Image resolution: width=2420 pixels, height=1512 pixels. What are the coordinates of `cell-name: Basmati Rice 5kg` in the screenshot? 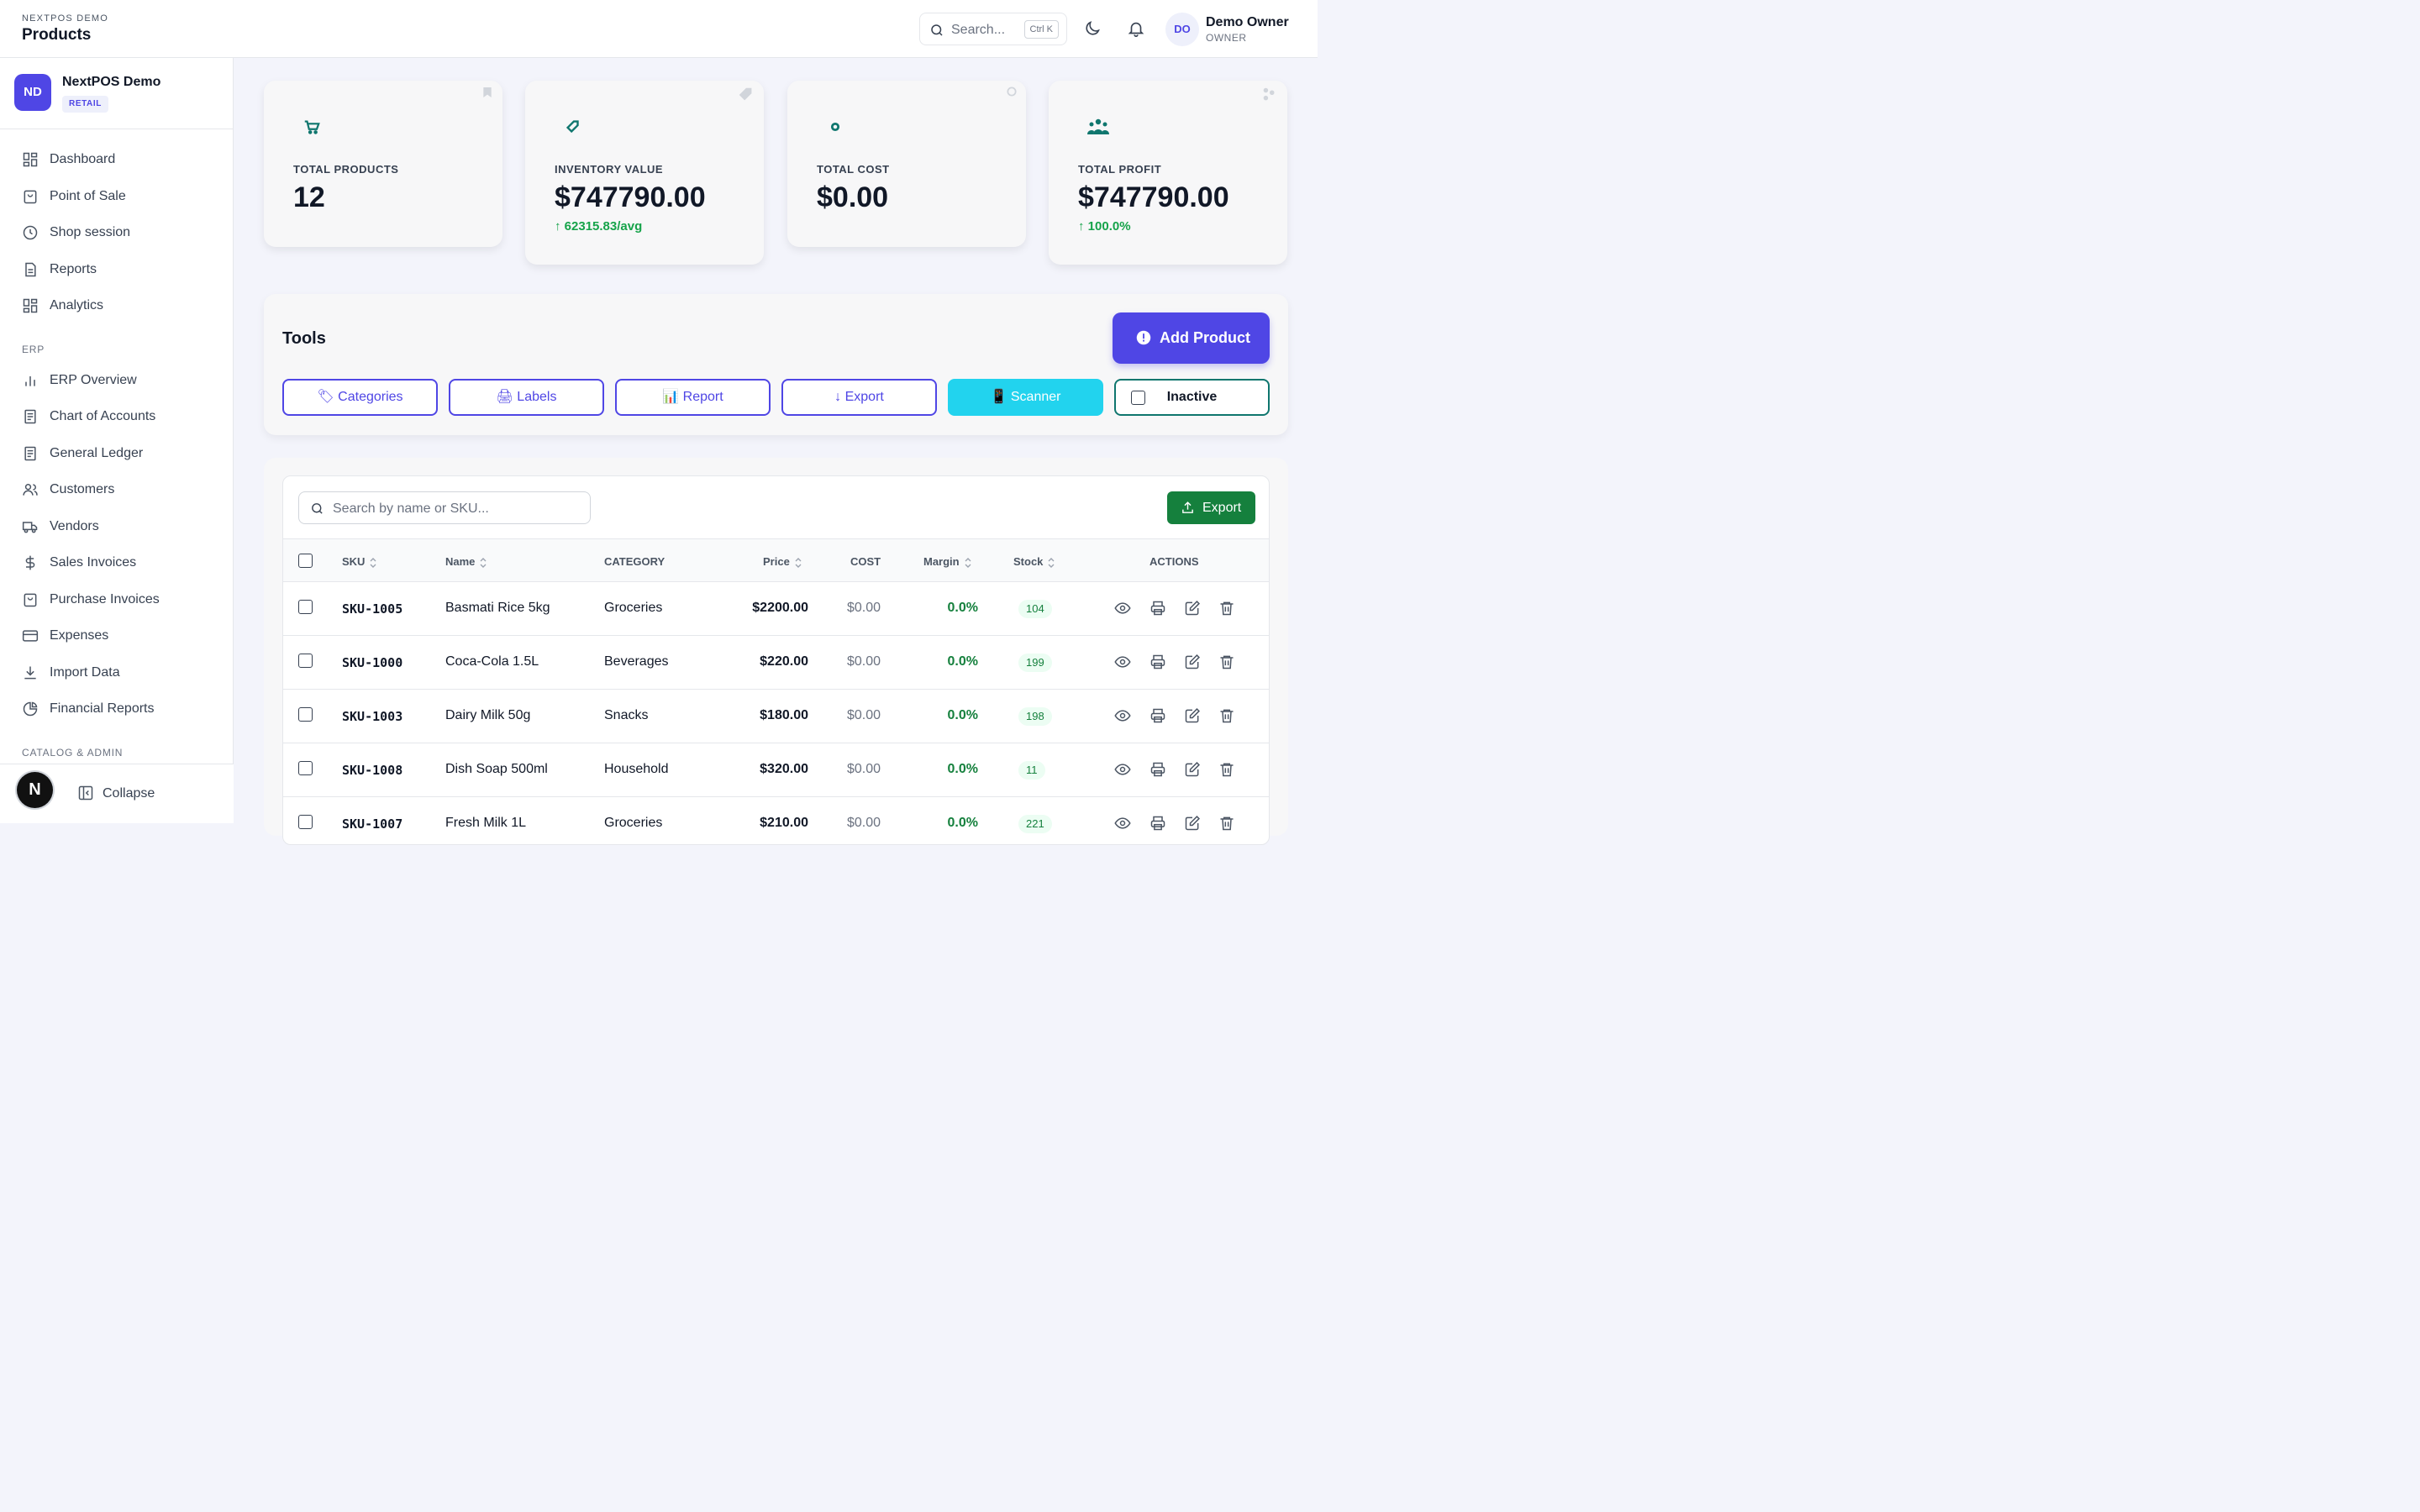 It's located at (497, 608).